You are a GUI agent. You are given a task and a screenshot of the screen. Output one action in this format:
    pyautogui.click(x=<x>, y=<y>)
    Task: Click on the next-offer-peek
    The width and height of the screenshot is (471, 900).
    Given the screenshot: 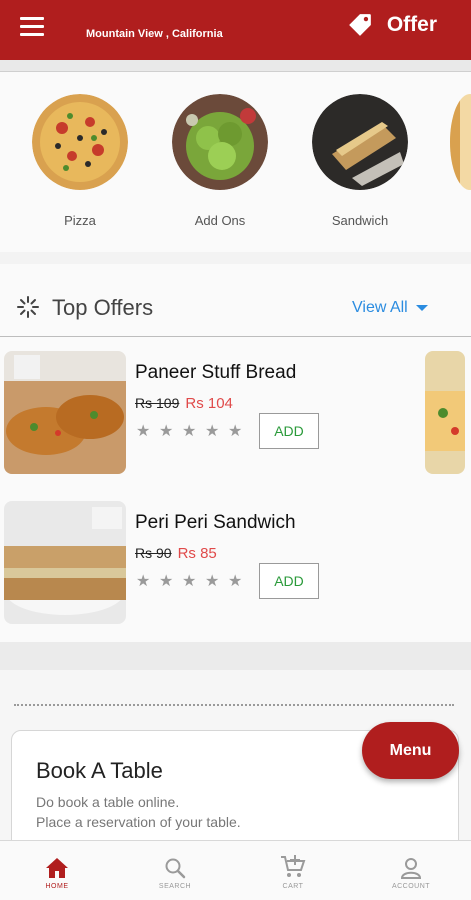 What is the action you would take?
    pyautogui.click(x=445, y=412)
    